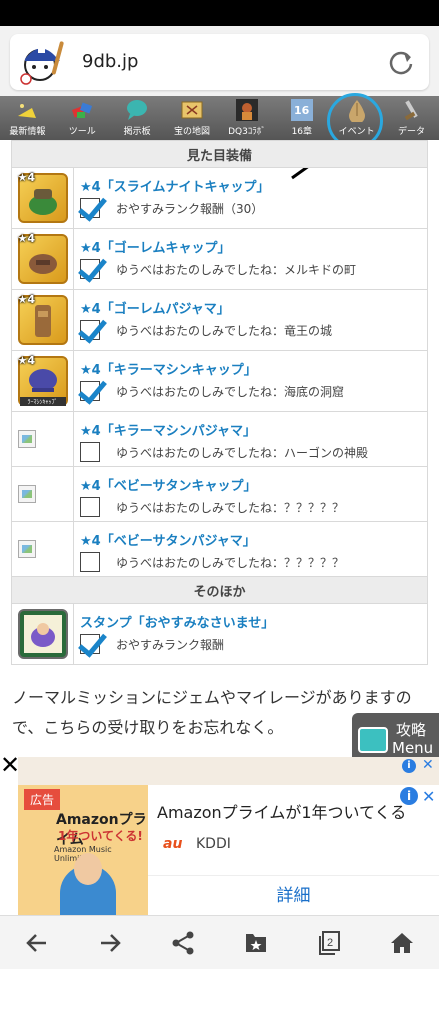  I want to click on treasure-map-icon, so click(192, 110).